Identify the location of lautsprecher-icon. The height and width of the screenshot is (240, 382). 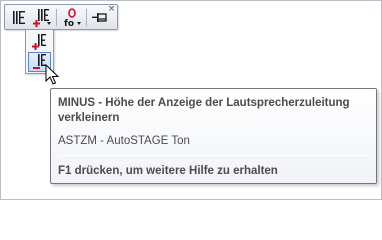
(19, 17).